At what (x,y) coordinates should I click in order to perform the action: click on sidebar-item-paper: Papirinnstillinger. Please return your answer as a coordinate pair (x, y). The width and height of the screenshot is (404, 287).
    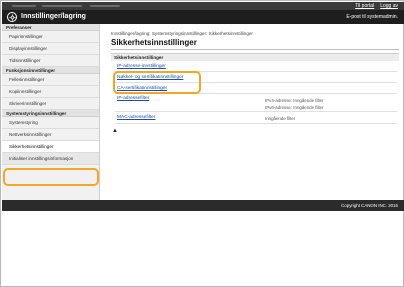
    Looking at the image, I should click on (50, 37).